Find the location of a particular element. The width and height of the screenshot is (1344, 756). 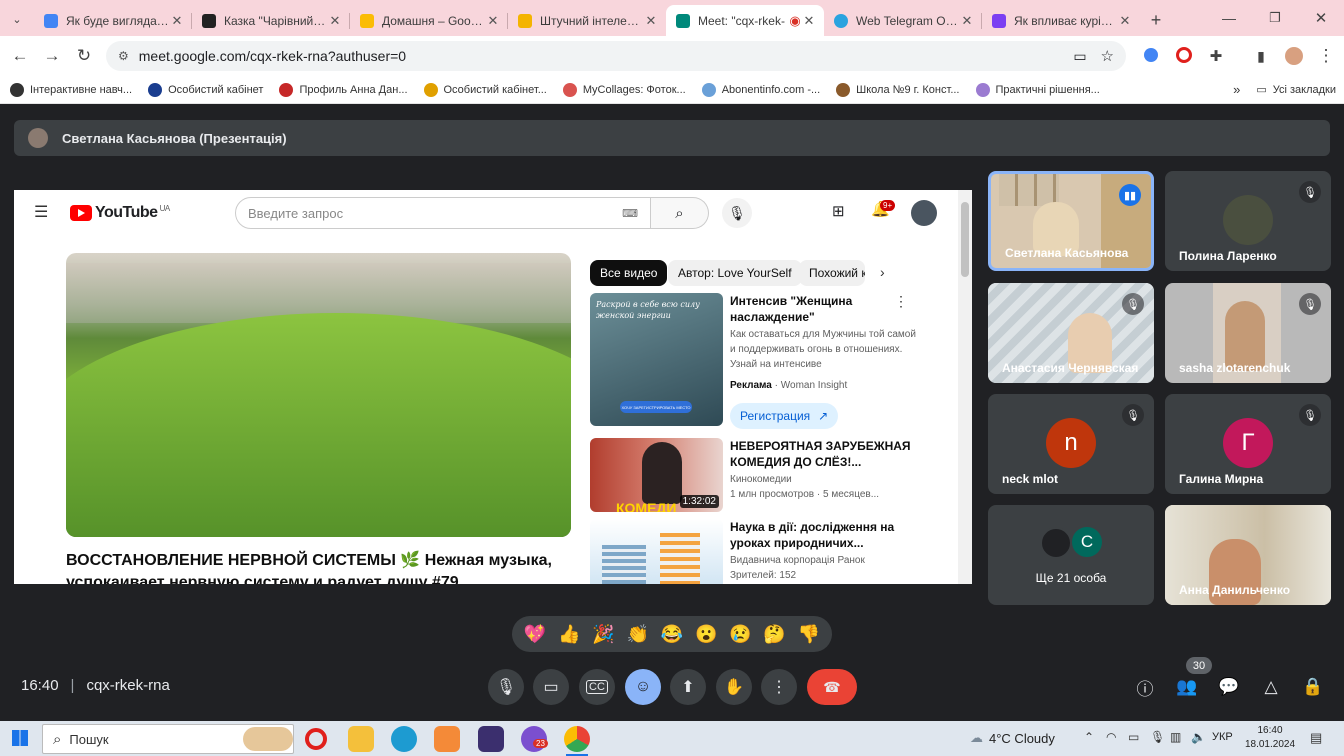

camera-button: ▭ is located at coordinates (551, 687).